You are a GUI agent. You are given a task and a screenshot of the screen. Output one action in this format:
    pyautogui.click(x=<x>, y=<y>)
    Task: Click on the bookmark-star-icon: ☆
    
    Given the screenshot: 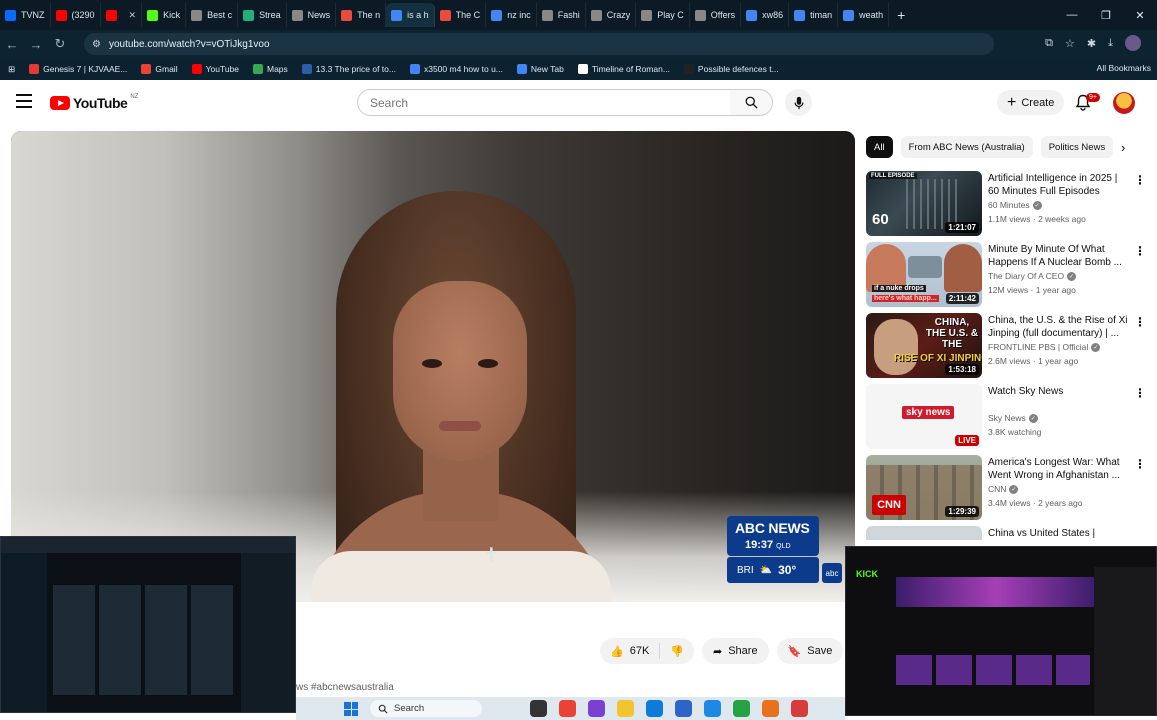 What is the action you would take?
    pyautogui.click(x=1070, y=43)
    